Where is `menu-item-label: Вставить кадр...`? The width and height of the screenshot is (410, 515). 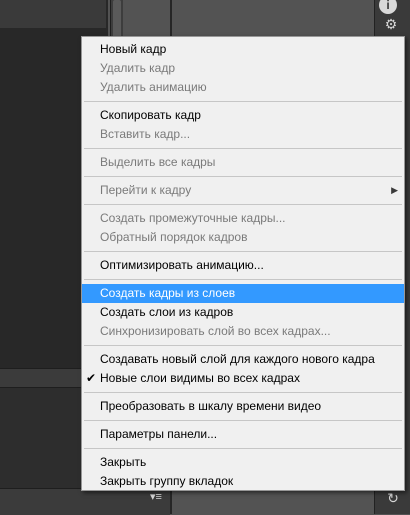
menu-item-label: Вставить кадр... is located at coordinates (145, 134).